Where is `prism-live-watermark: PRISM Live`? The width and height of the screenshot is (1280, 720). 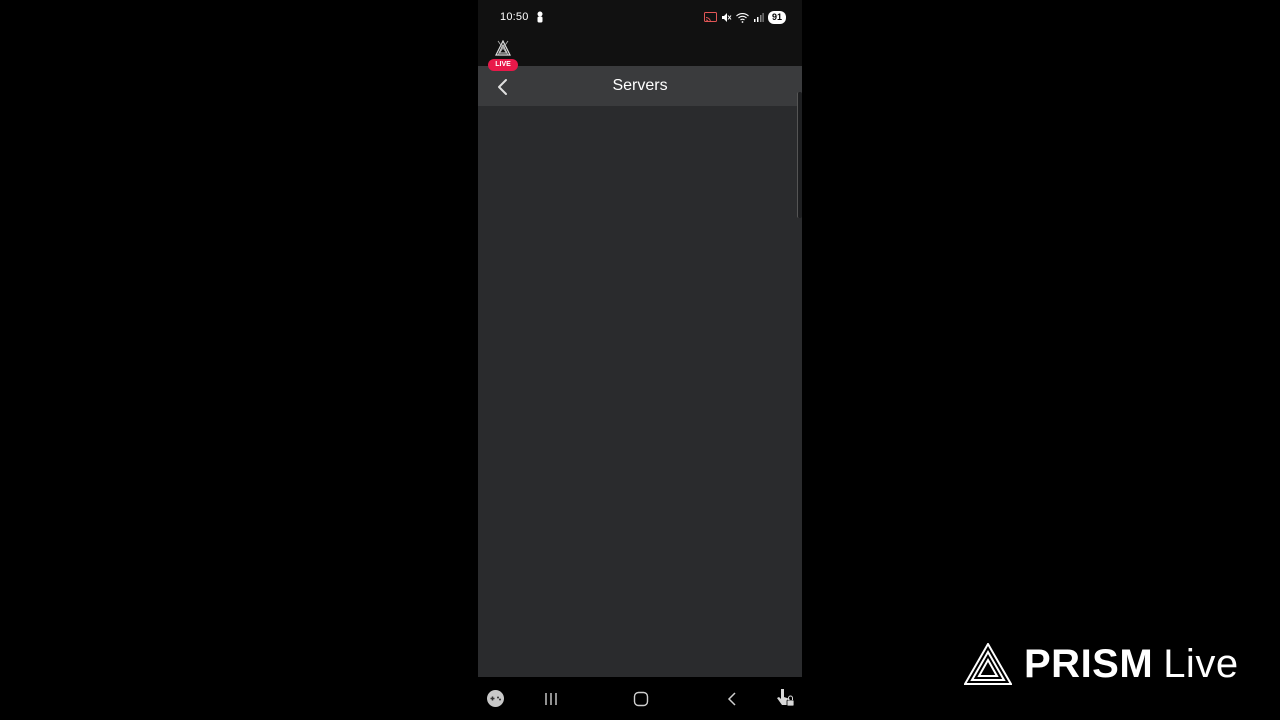 prism-live-watermark: PRISM Live is located at coordinates (1101, 664).